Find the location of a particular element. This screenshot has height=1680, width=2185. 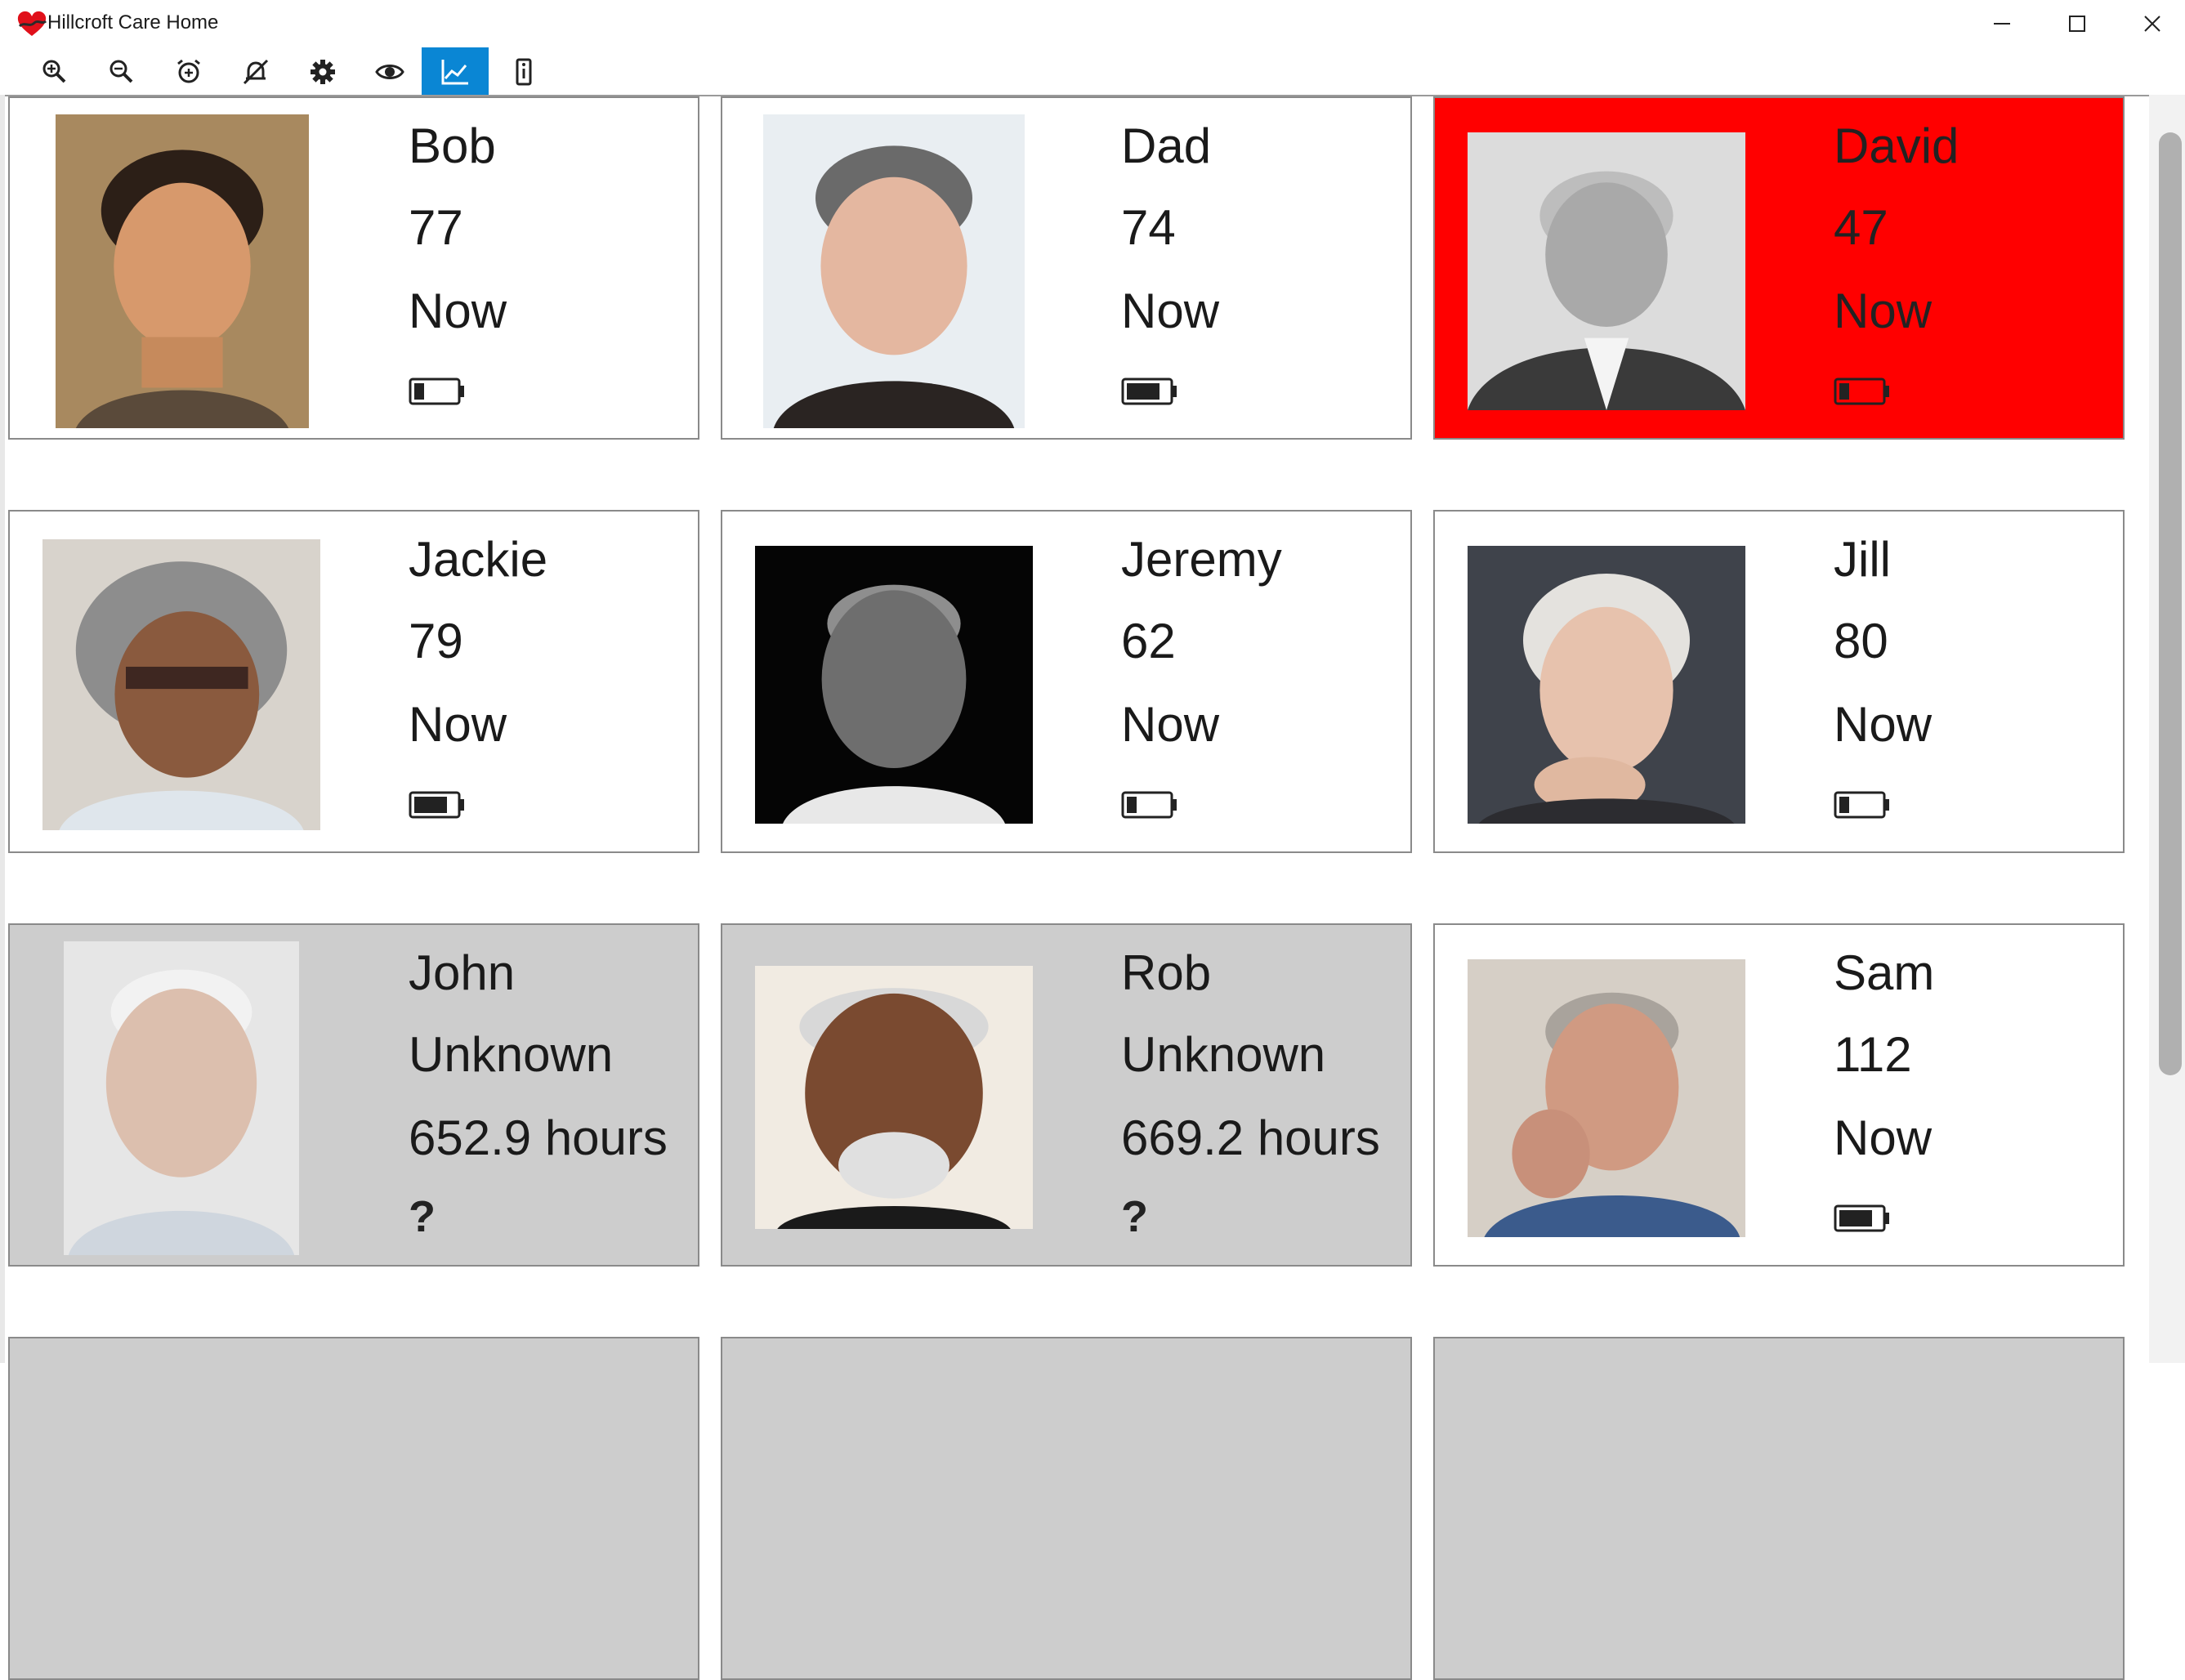

resident-age: 74 is located at coordinates (1148, 227).